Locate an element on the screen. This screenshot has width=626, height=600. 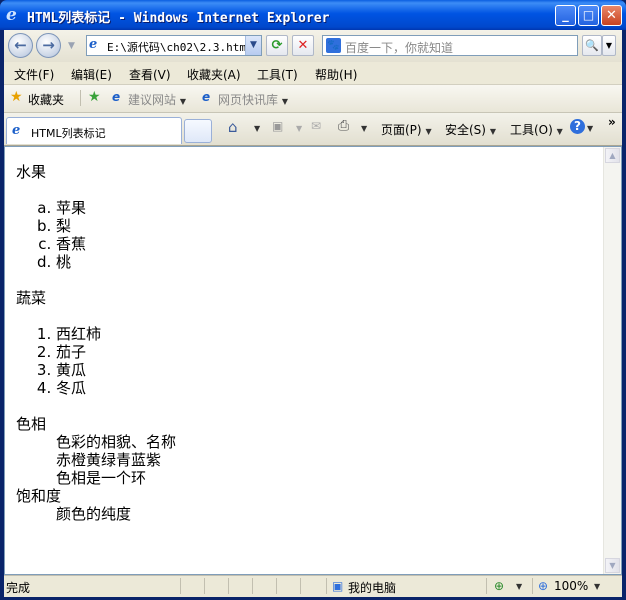
list-item: 苹果 is located at coordinates (326, 208).